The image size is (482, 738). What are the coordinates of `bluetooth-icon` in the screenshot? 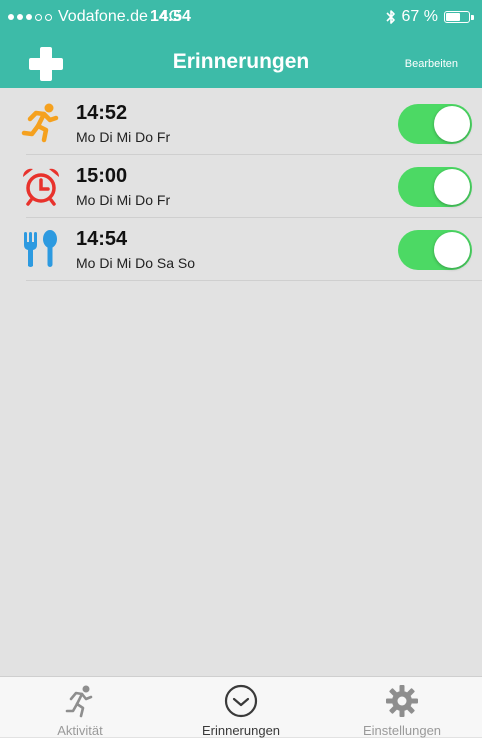 It's located at (390, 17).